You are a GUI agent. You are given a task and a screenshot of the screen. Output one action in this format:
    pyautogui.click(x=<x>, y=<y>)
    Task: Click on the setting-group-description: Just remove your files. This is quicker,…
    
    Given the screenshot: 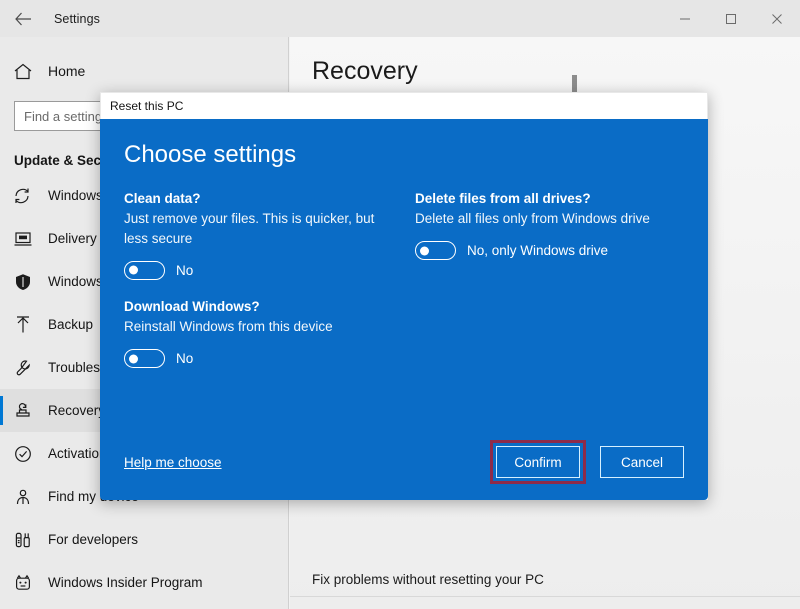 What is the action you would take?
    pyautogui.click(x=249, y=228)
    